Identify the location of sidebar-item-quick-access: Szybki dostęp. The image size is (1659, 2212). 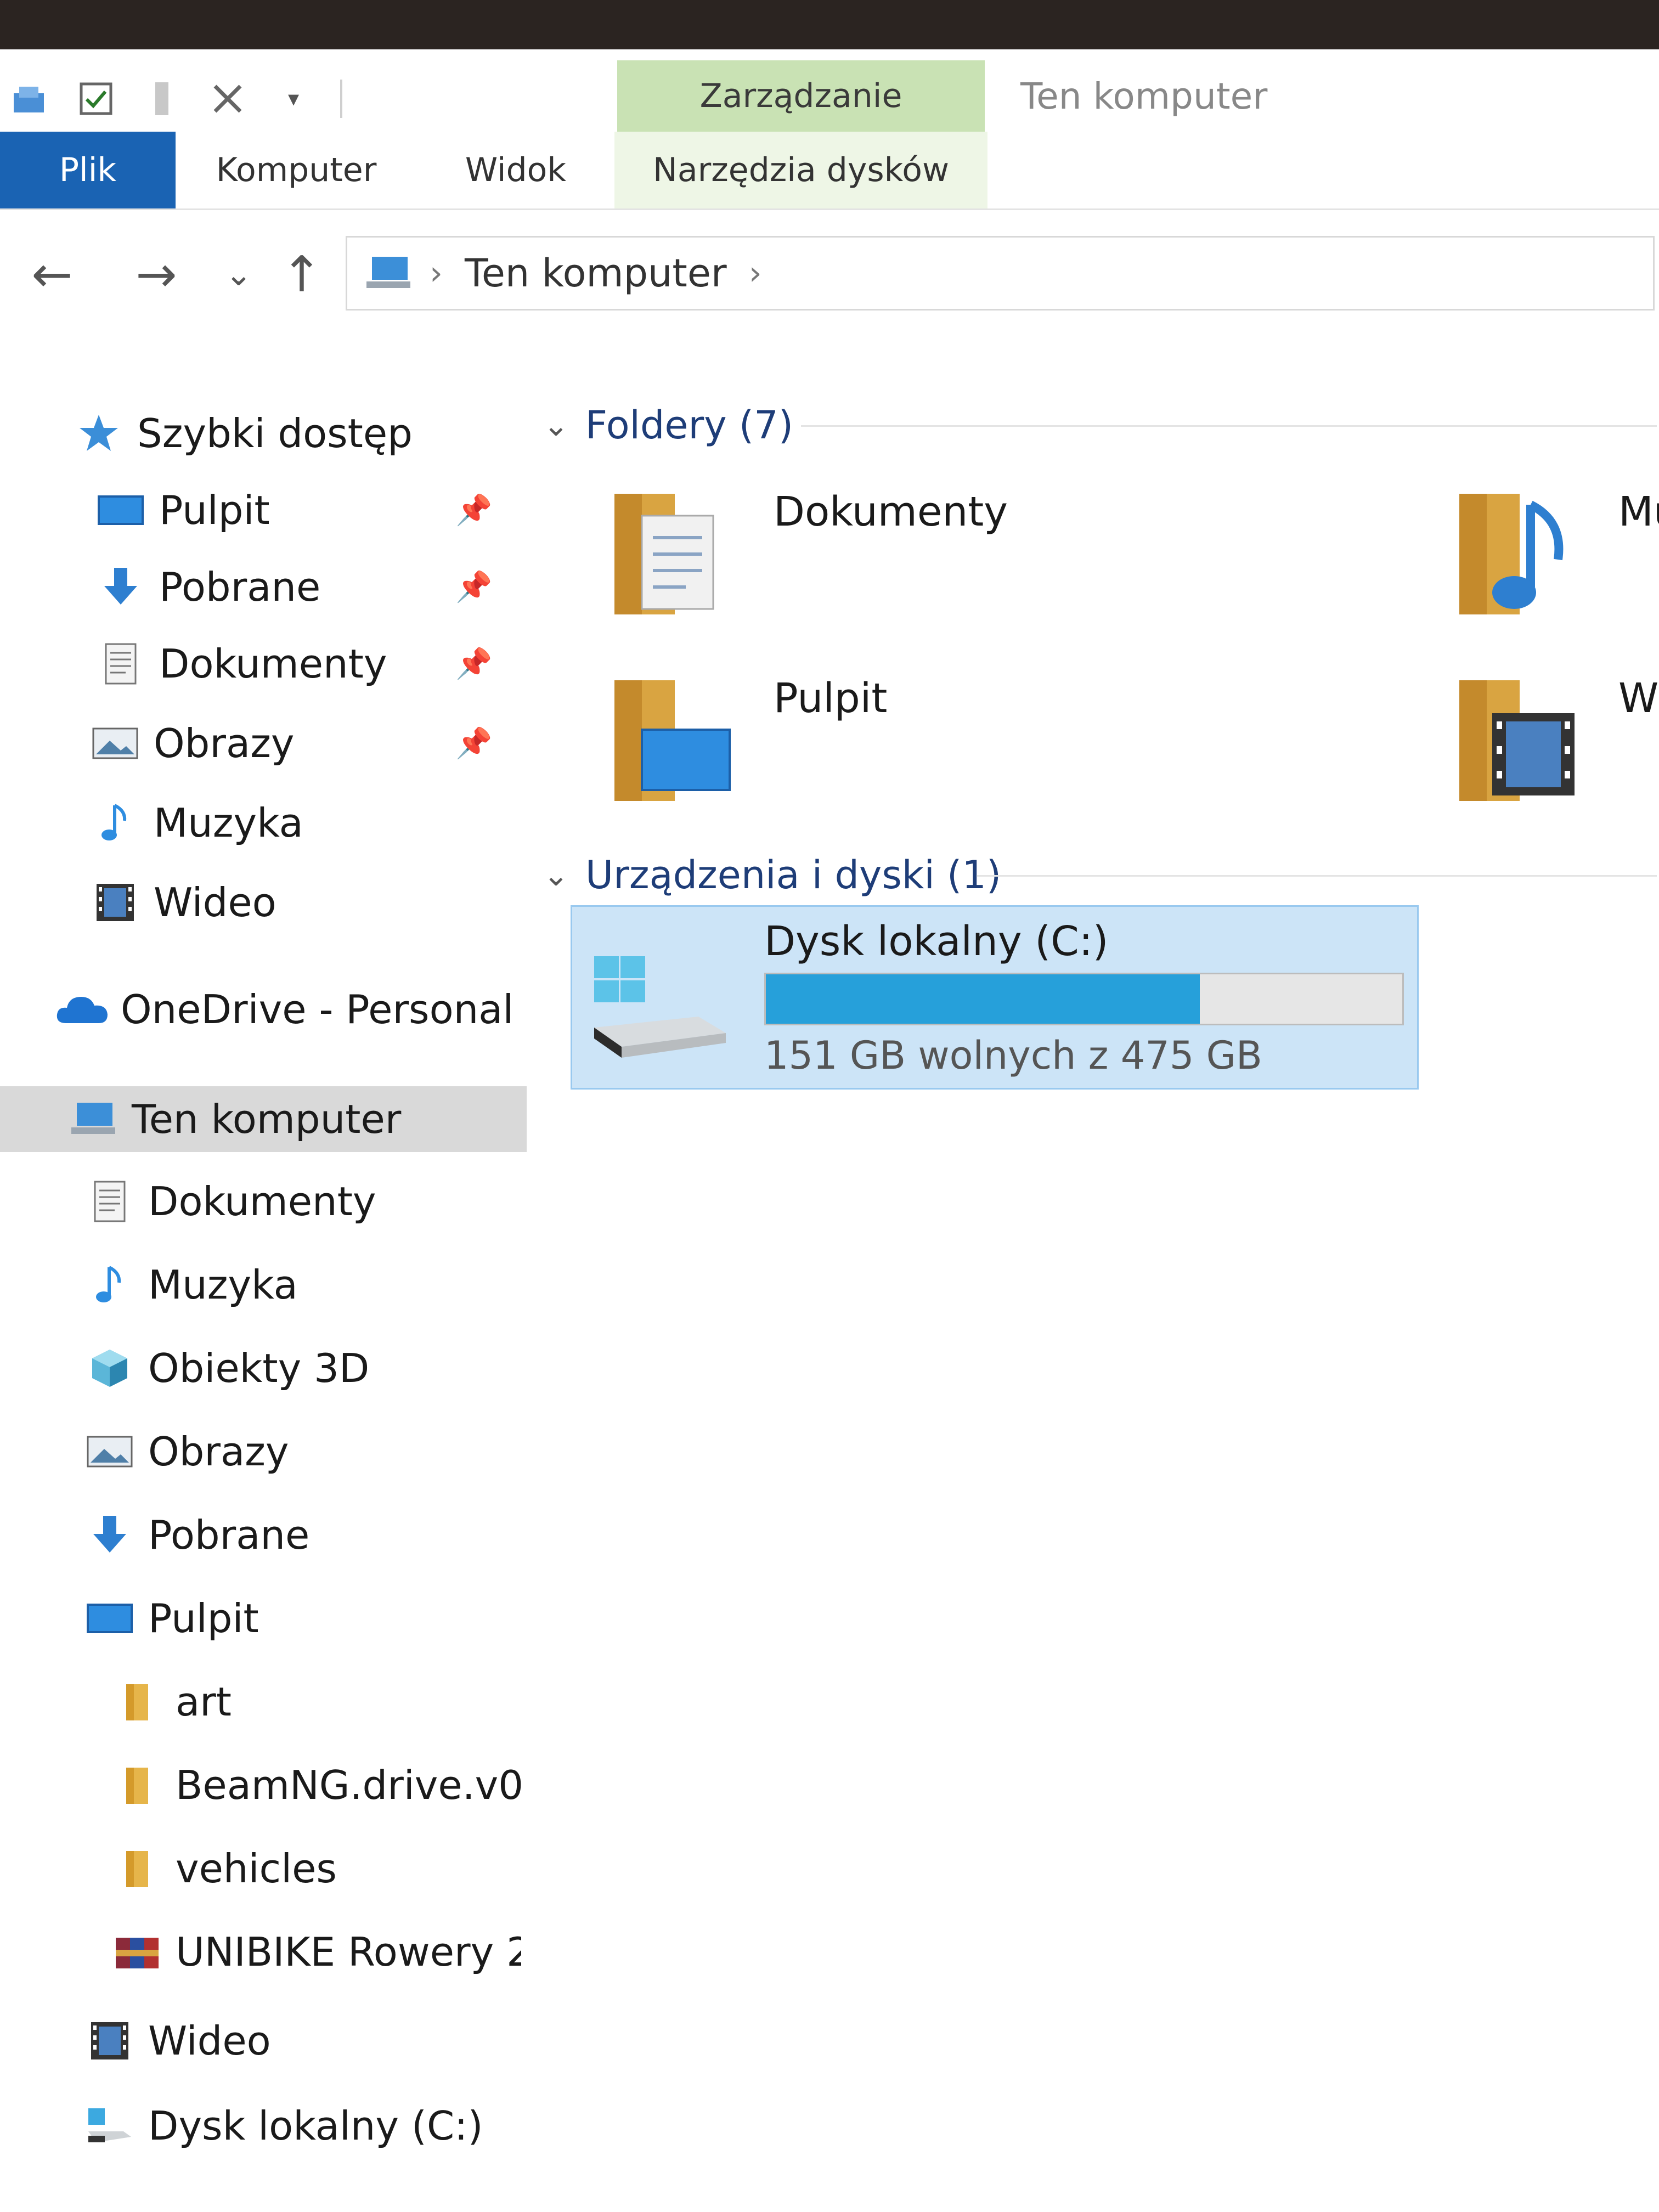
(291, 433).